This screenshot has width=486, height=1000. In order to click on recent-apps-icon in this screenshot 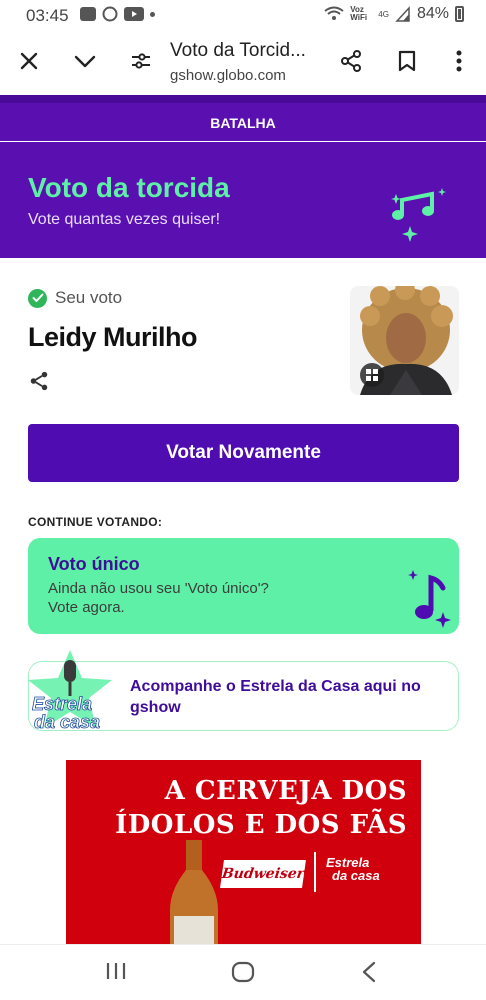, I will do `click(116, 973)`.